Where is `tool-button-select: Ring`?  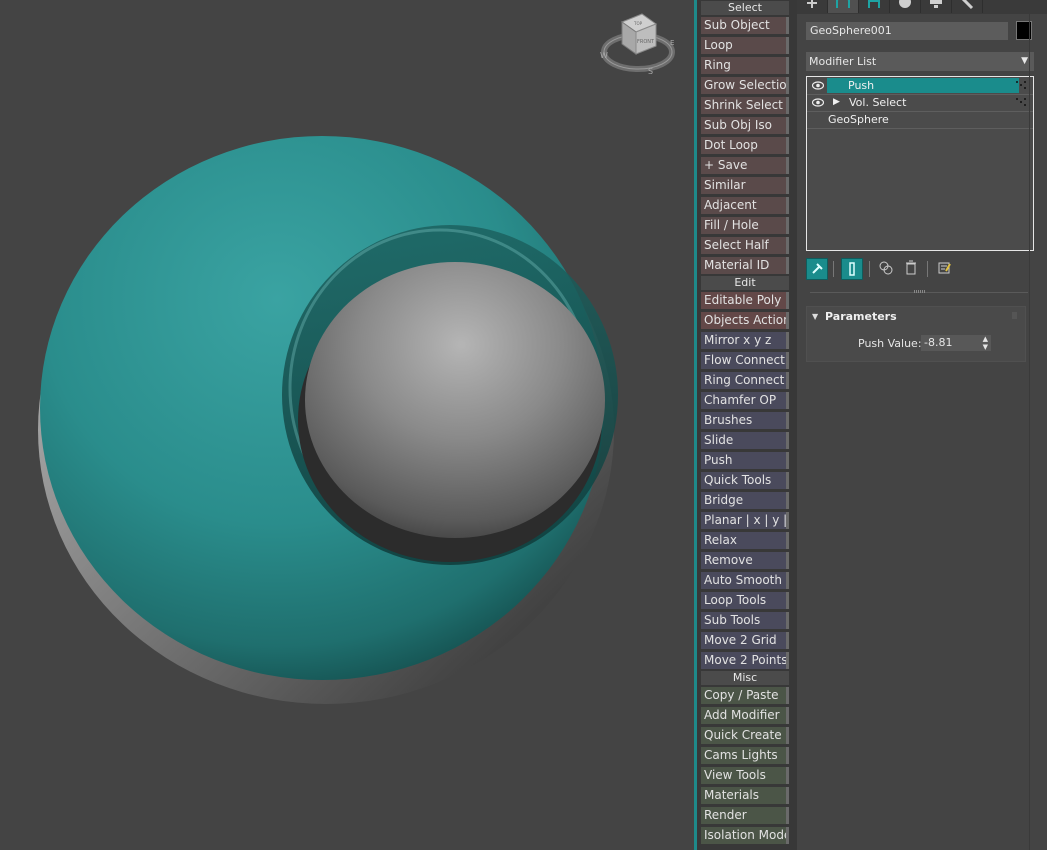 tool-button-select: Ring is located at coordinates (745, 65).